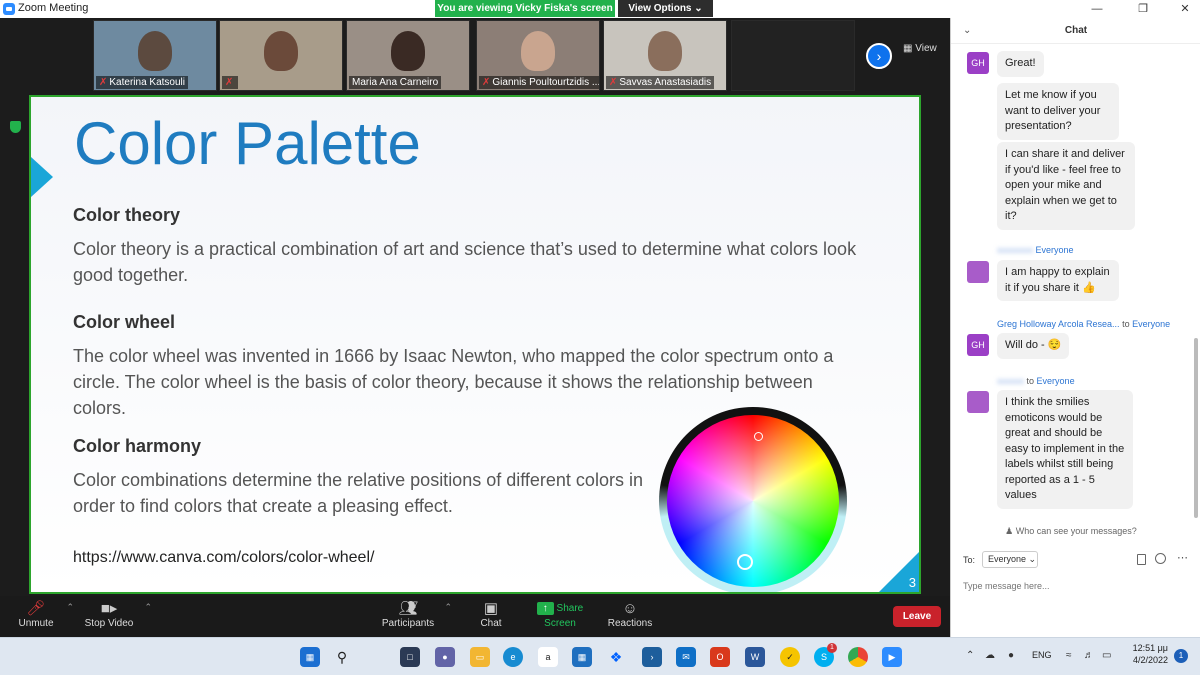 The height and width of the screenshot is (675, 1200). What do you see at coordinates (1076, 531) in the screenshot?
I see `who-can-see-label: Who can see your messages?` at bounding box center [1076, 531].